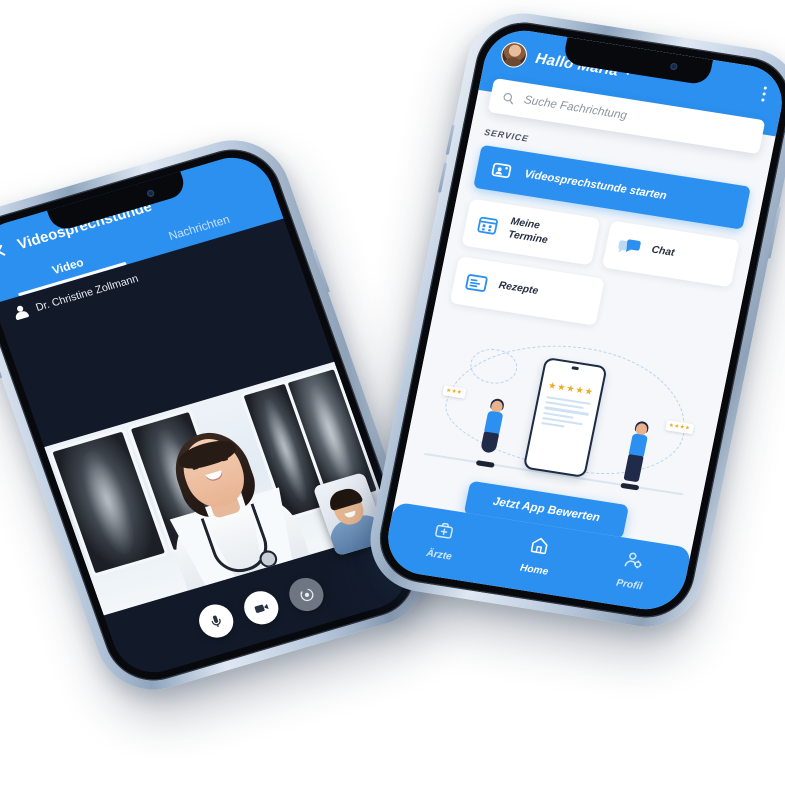 This screenshot has height=800, width=785. What do you see at coordinates (575, 368) in the screenshot?
I see `illustration-phone-speaker` at bounding box center [575, 368].